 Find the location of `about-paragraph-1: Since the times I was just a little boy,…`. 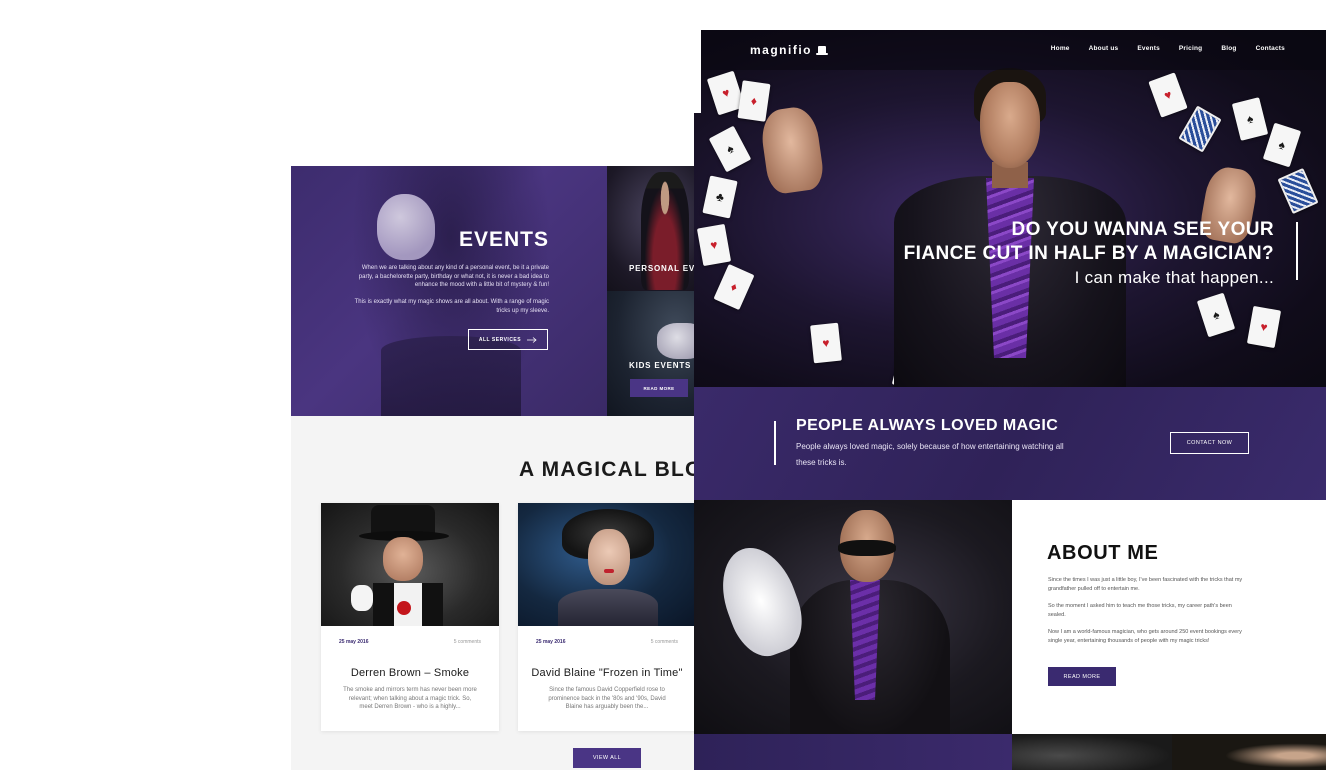

about-paragraph-1: Since the times I was just a little boy,… is located at coordinates (1145, 584).